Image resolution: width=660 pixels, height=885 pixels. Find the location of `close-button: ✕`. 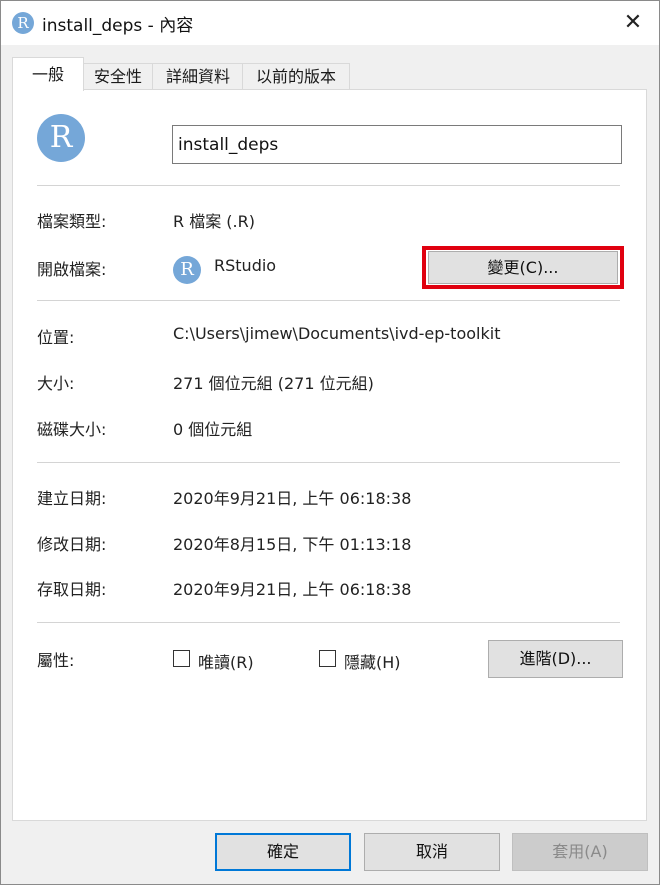

close-button: ✕ is located at coordinates (633, 23).